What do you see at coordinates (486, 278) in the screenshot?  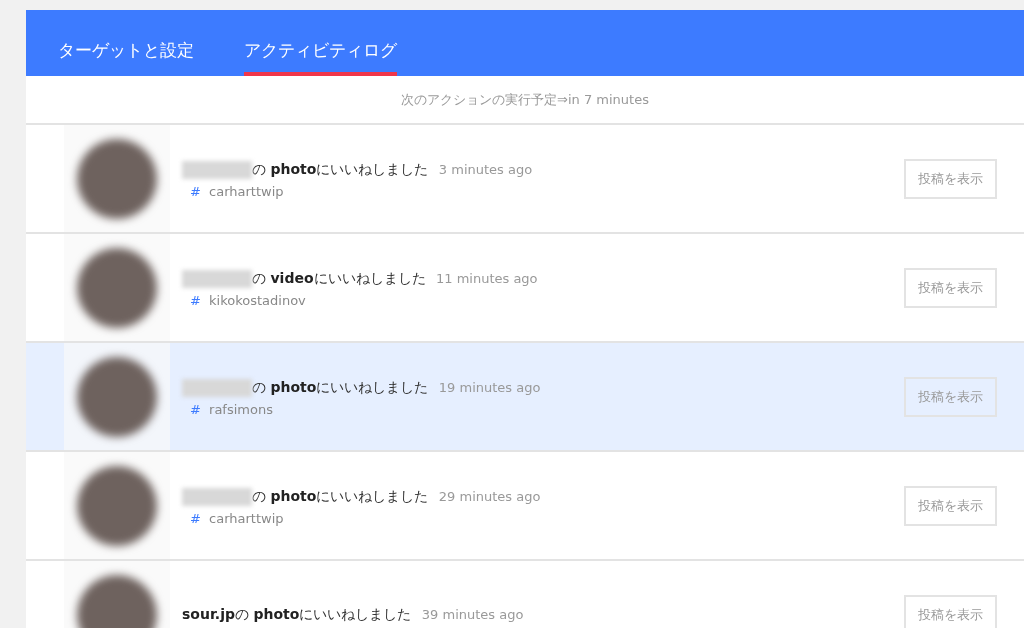 I see `activity-time: 11 minutes ago` at bounding box center [486, 278].